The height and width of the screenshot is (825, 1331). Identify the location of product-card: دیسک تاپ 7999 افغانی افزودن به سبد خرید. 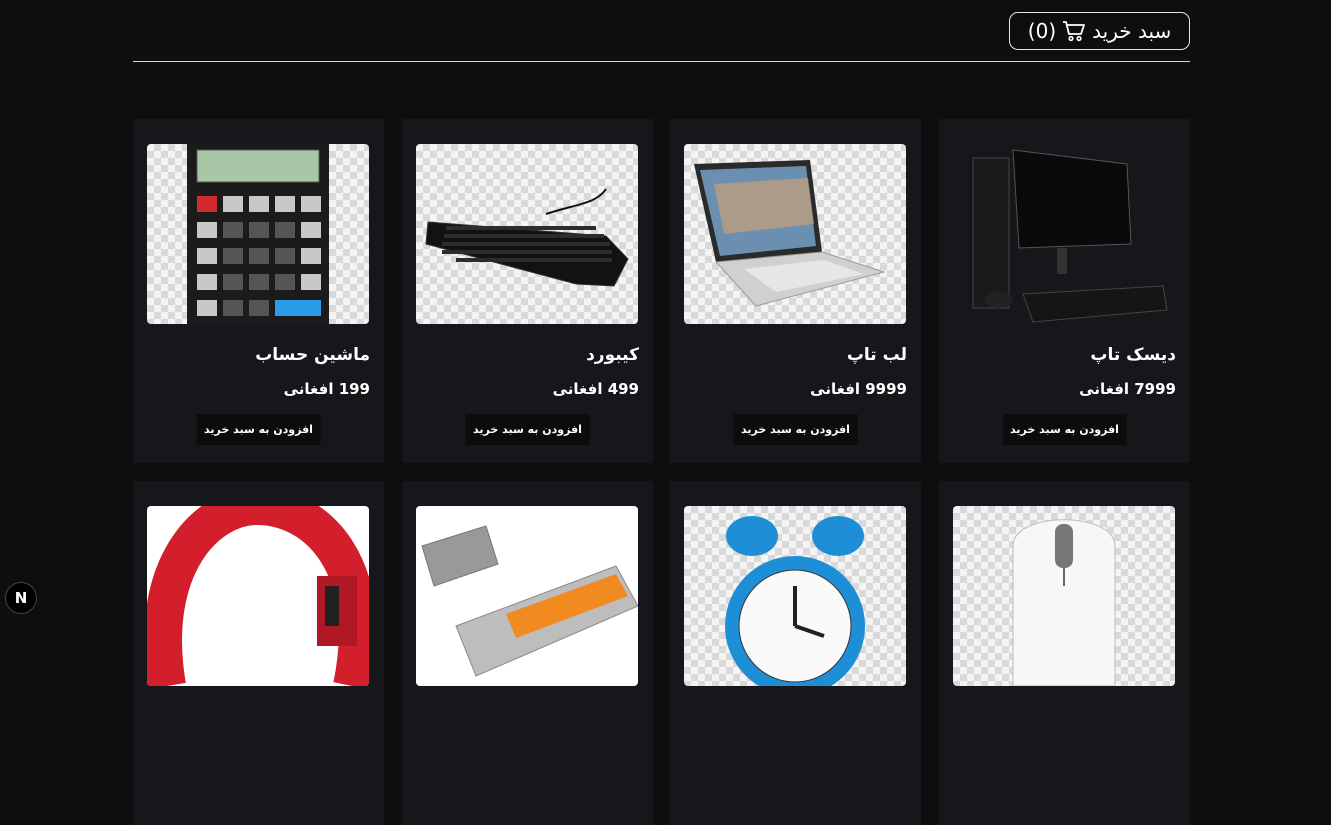
(1064, 291).